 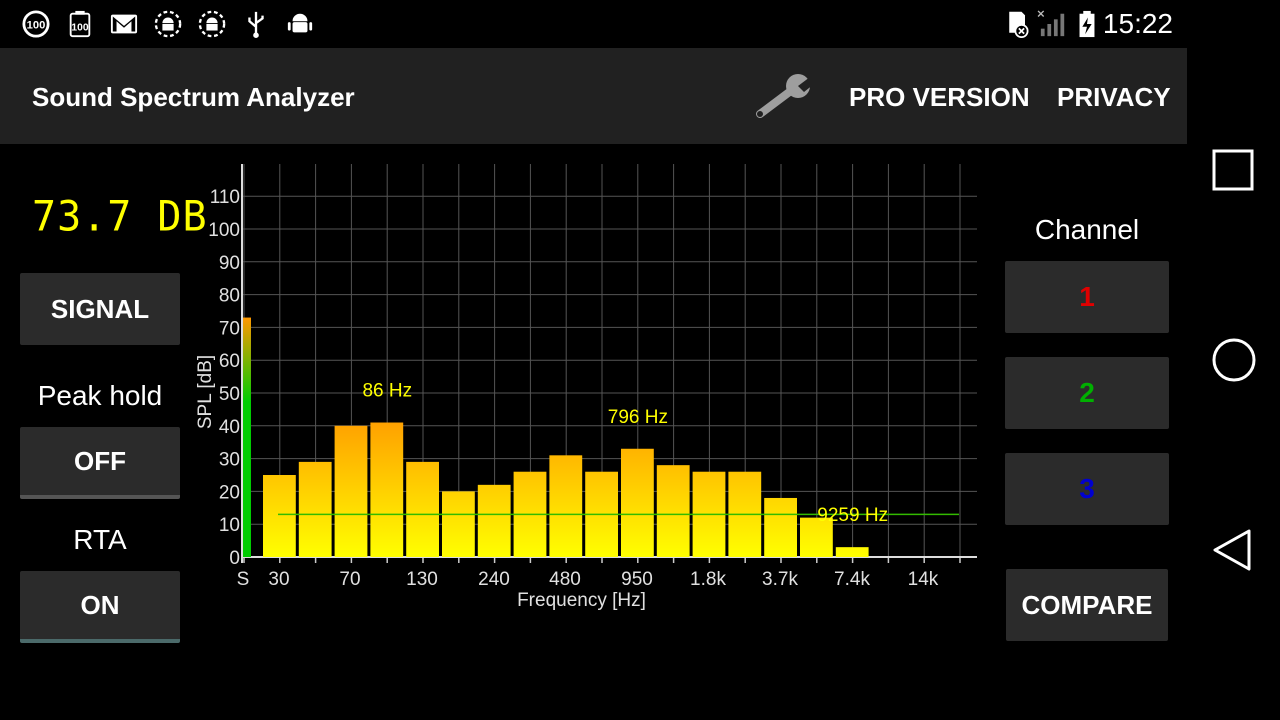 What do you see at coordinates (256, 24) in the screenshot?
I see `usb-icon` at bounding box center [256, 24].